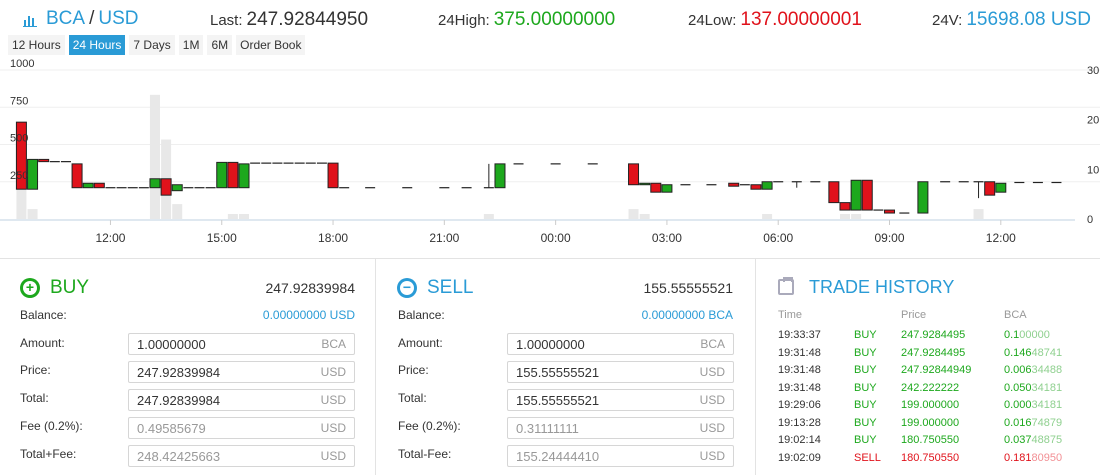 Image resolution: width=1100 pixels, height=475 pixels. I want to click on x-tick-label: 03:00, so click(667, 238).